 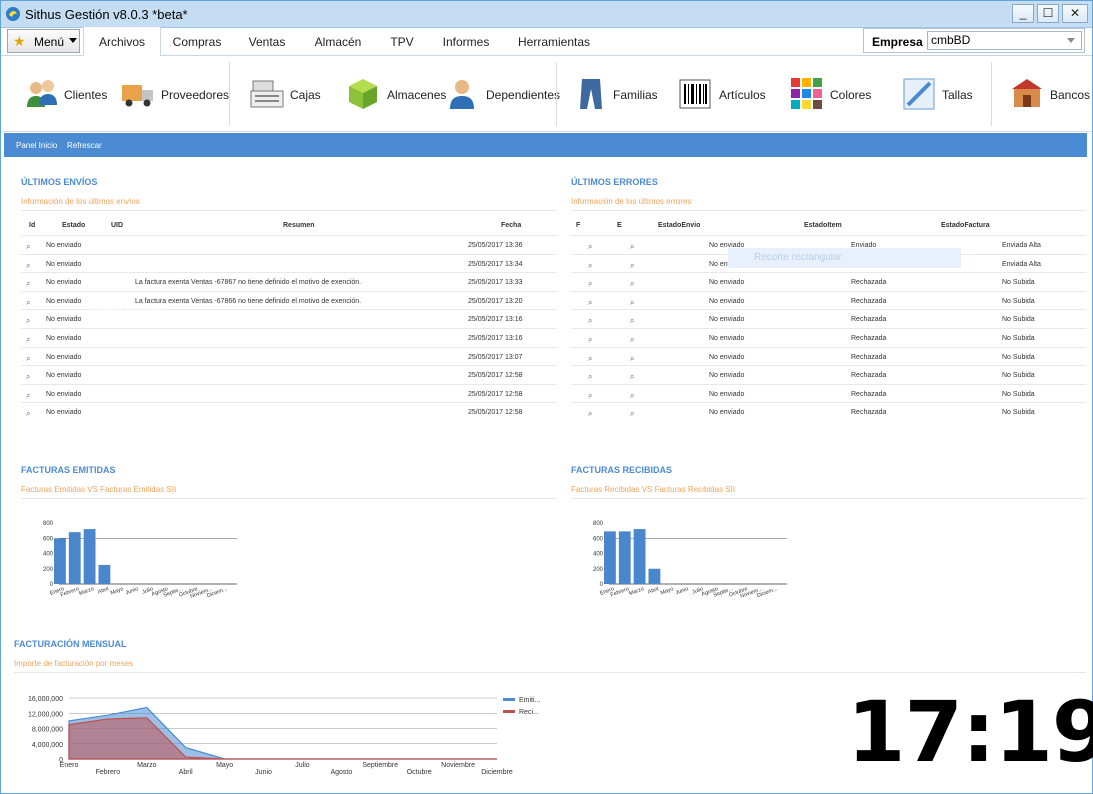 I want to click on table-row: ⌕ No enviado 25/05/2017 13:07, so click(x=289, y=356).